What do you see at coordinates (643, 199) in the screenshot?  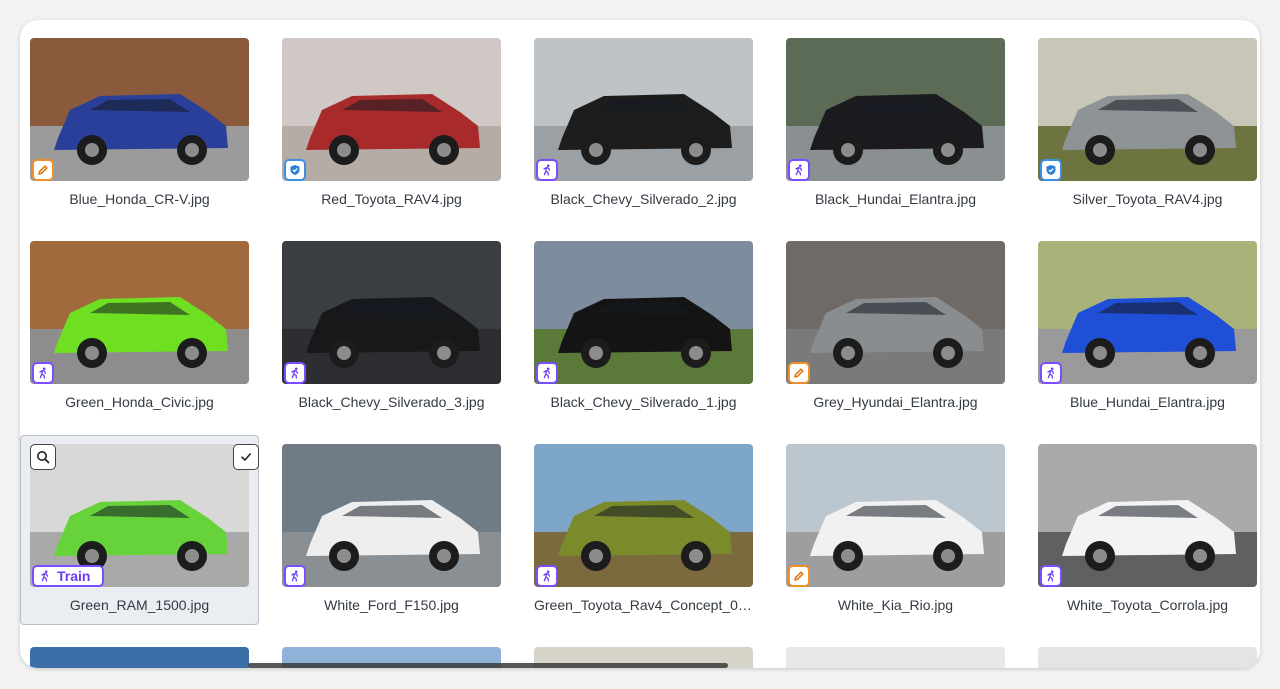 I see `file-name: Black_Chevy_Silverado_2.jpg` at bounding box center [643, 199].